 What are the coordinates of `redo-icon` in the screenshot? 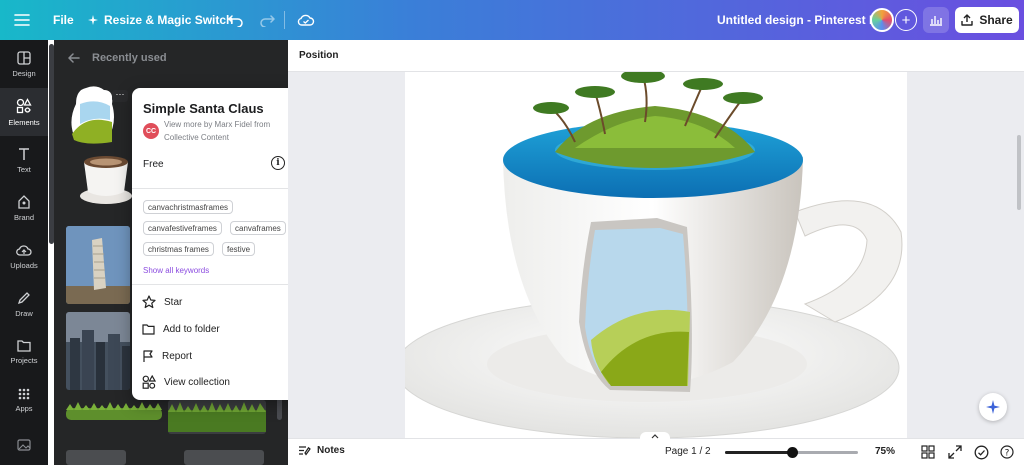 It's located at (267, 21).